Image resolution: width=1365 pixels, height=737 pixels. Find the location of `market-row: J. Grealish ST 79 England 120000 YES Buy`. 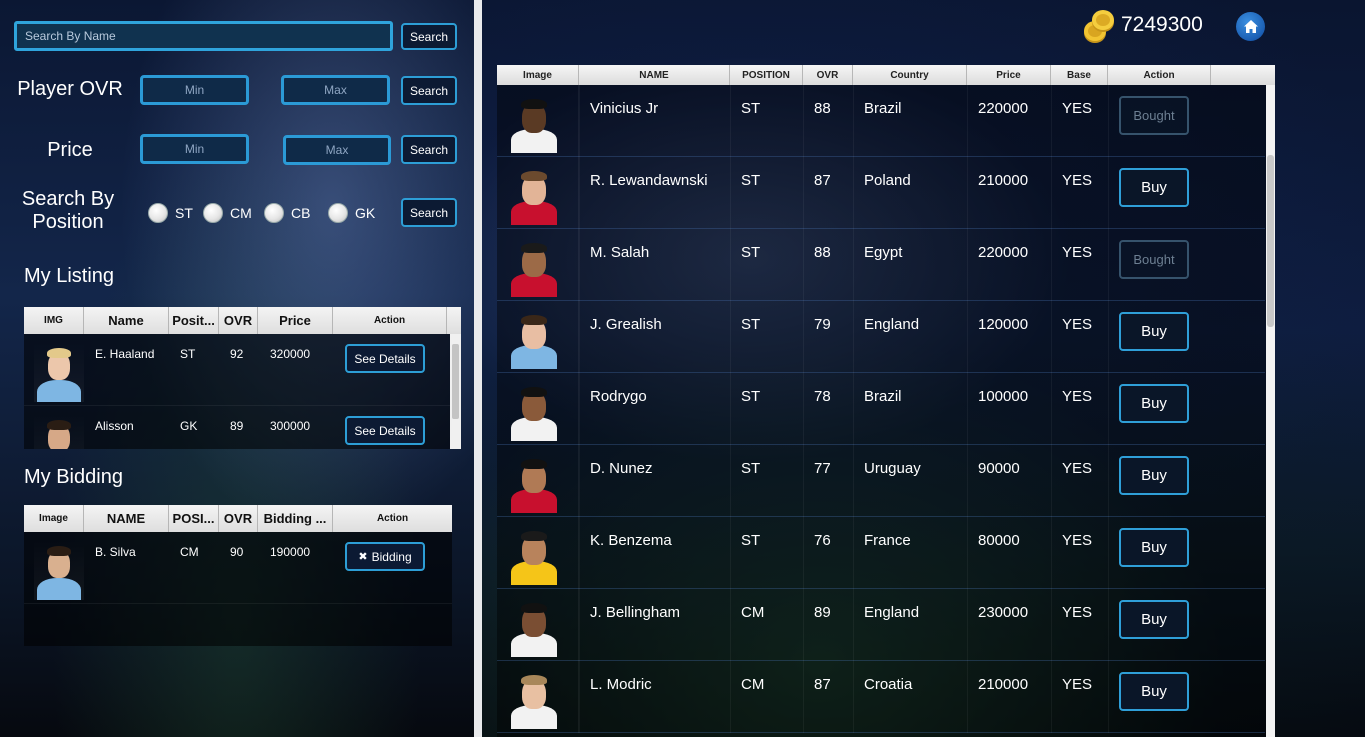

market-row: J. Grealish ST 79 England 120000 YES Buy is located at coordinates (881, 337).